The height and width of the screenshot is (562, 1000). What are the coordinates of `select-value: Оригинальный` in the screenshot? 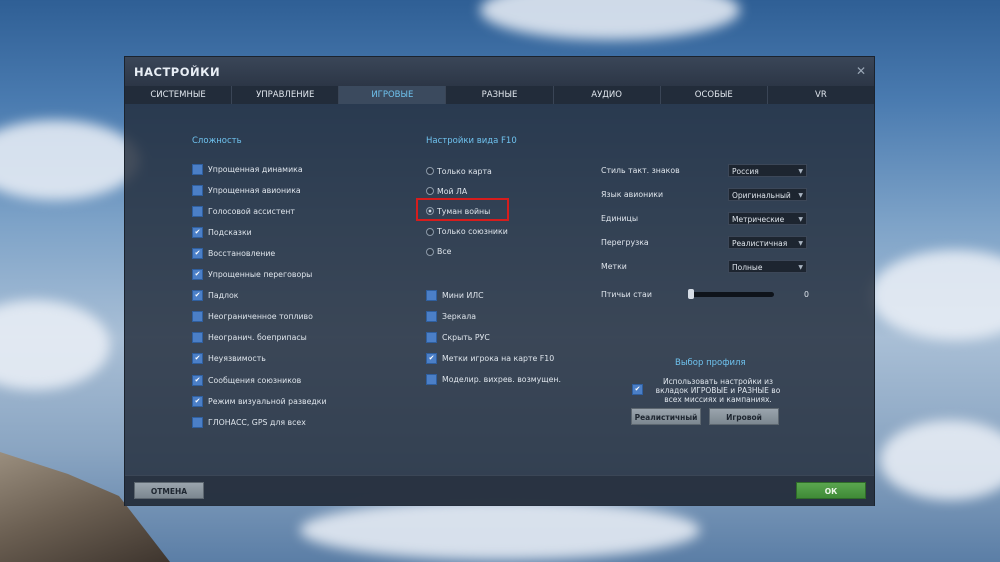 It's located at (761, 195).